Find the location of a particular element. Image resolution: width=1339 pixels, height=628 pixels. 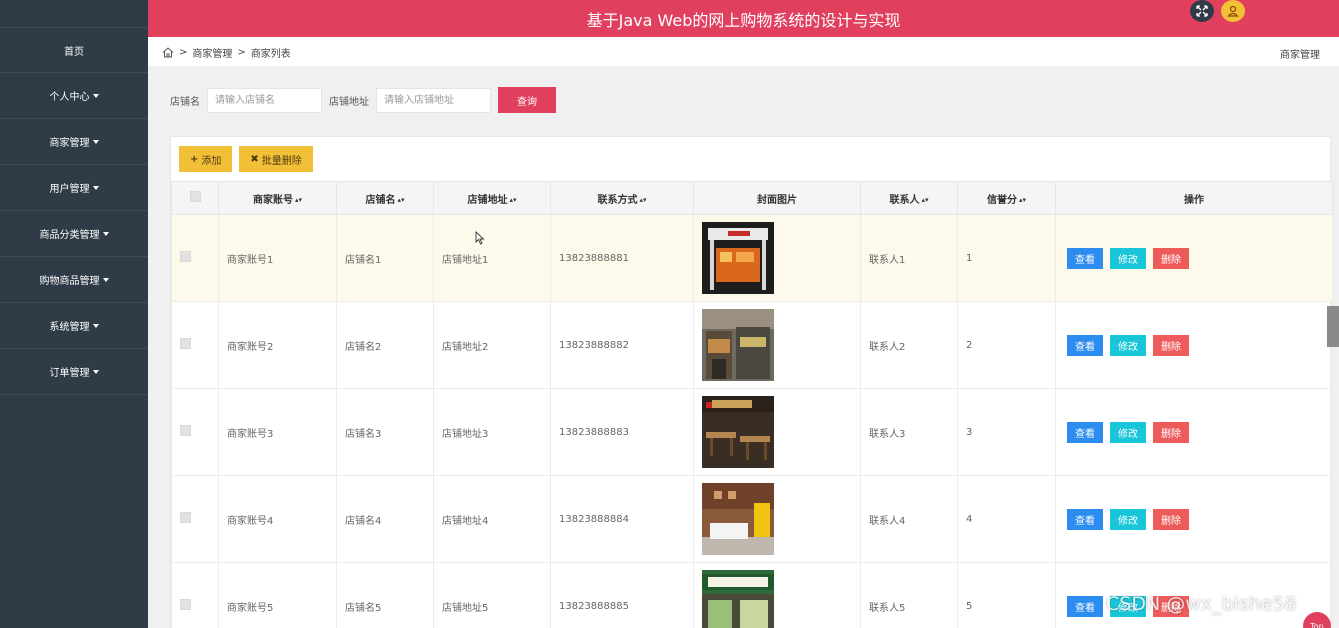

shop-address-input is located at coordinates (433, 100).